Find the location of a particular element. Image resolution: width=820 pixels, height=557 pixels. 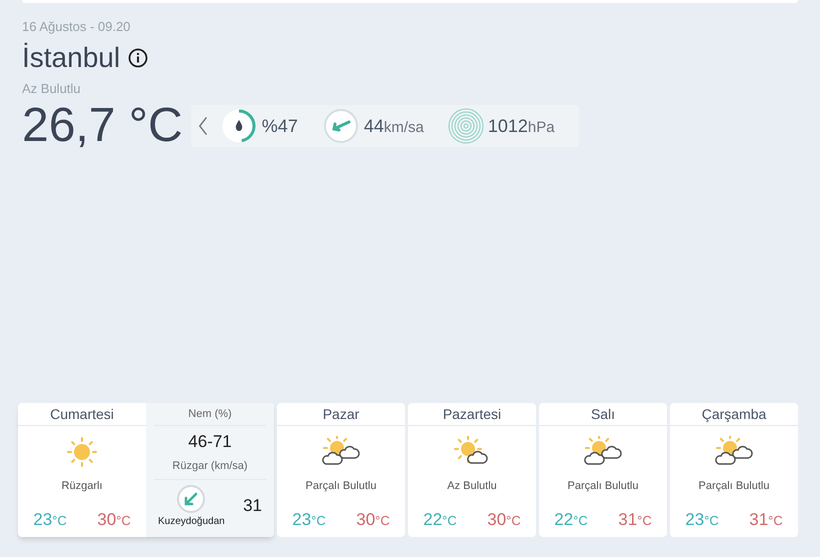

forecast-card: Çarşamba Parçalı Bulutlu 23°C 31°C is located at coordinates (734, 470).